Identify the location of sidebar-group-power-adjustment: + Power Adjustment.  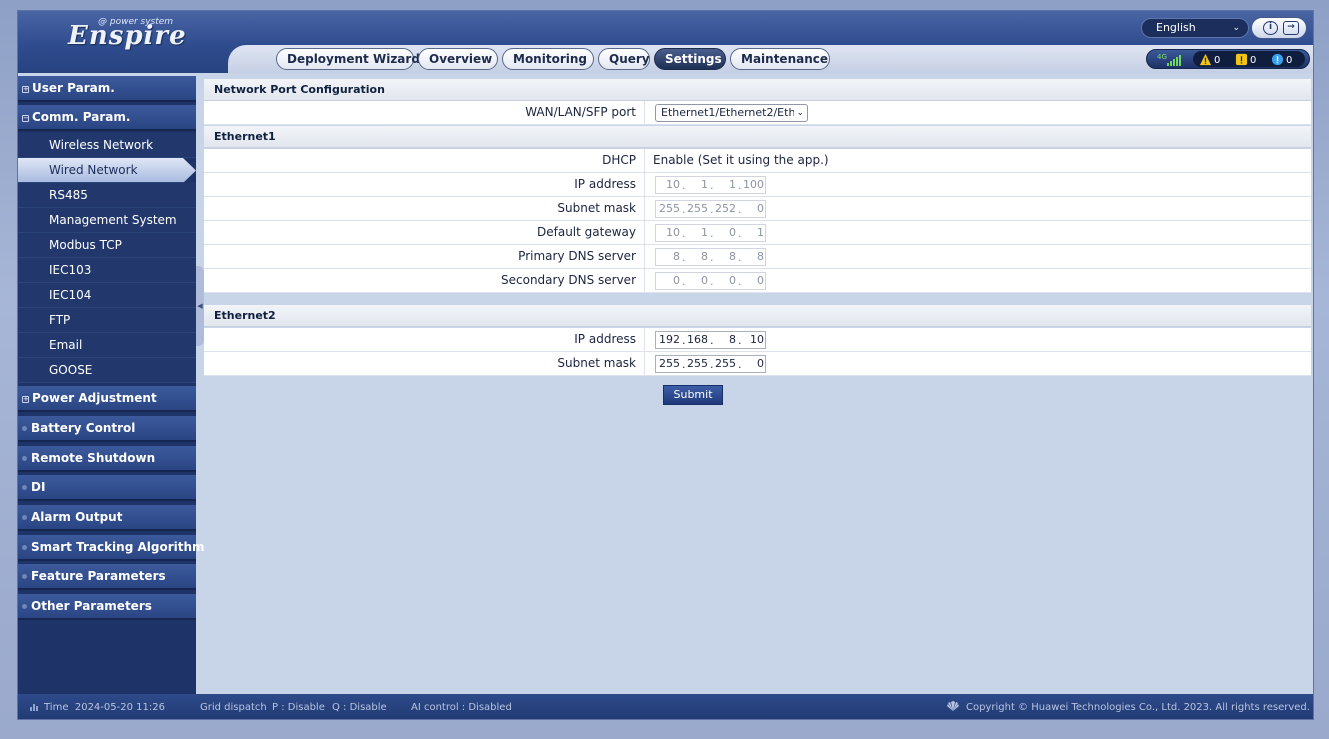
(107, 399).